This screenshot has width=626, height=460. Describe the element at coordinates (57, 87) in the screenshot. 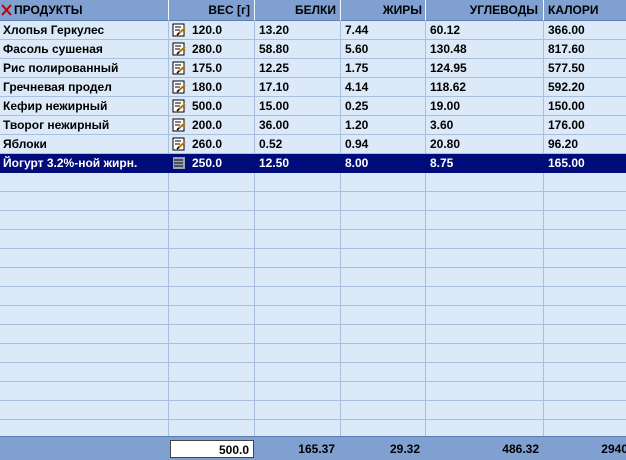

I see `product-name: Гречневая продел` at that location.